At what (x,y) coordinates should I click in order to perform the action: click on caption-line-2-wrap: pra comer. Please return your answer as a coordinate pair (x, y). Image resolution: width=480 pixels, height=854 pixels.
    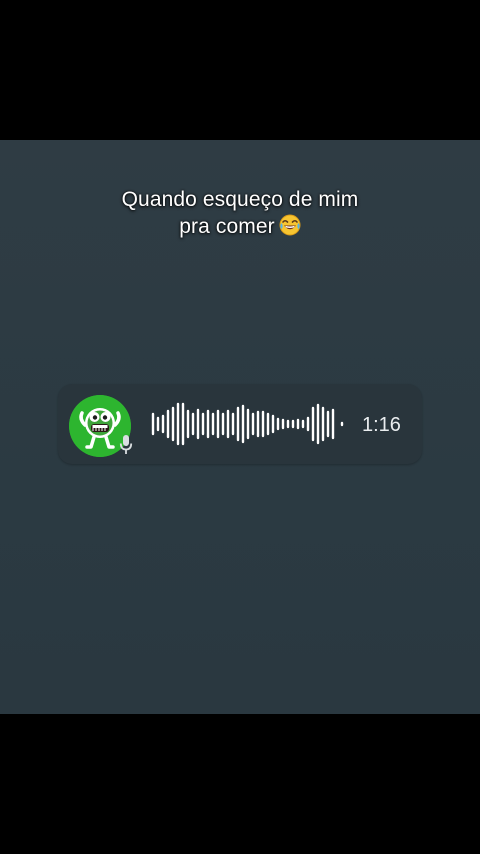
    Looking at the image, I should click on (240, 228).